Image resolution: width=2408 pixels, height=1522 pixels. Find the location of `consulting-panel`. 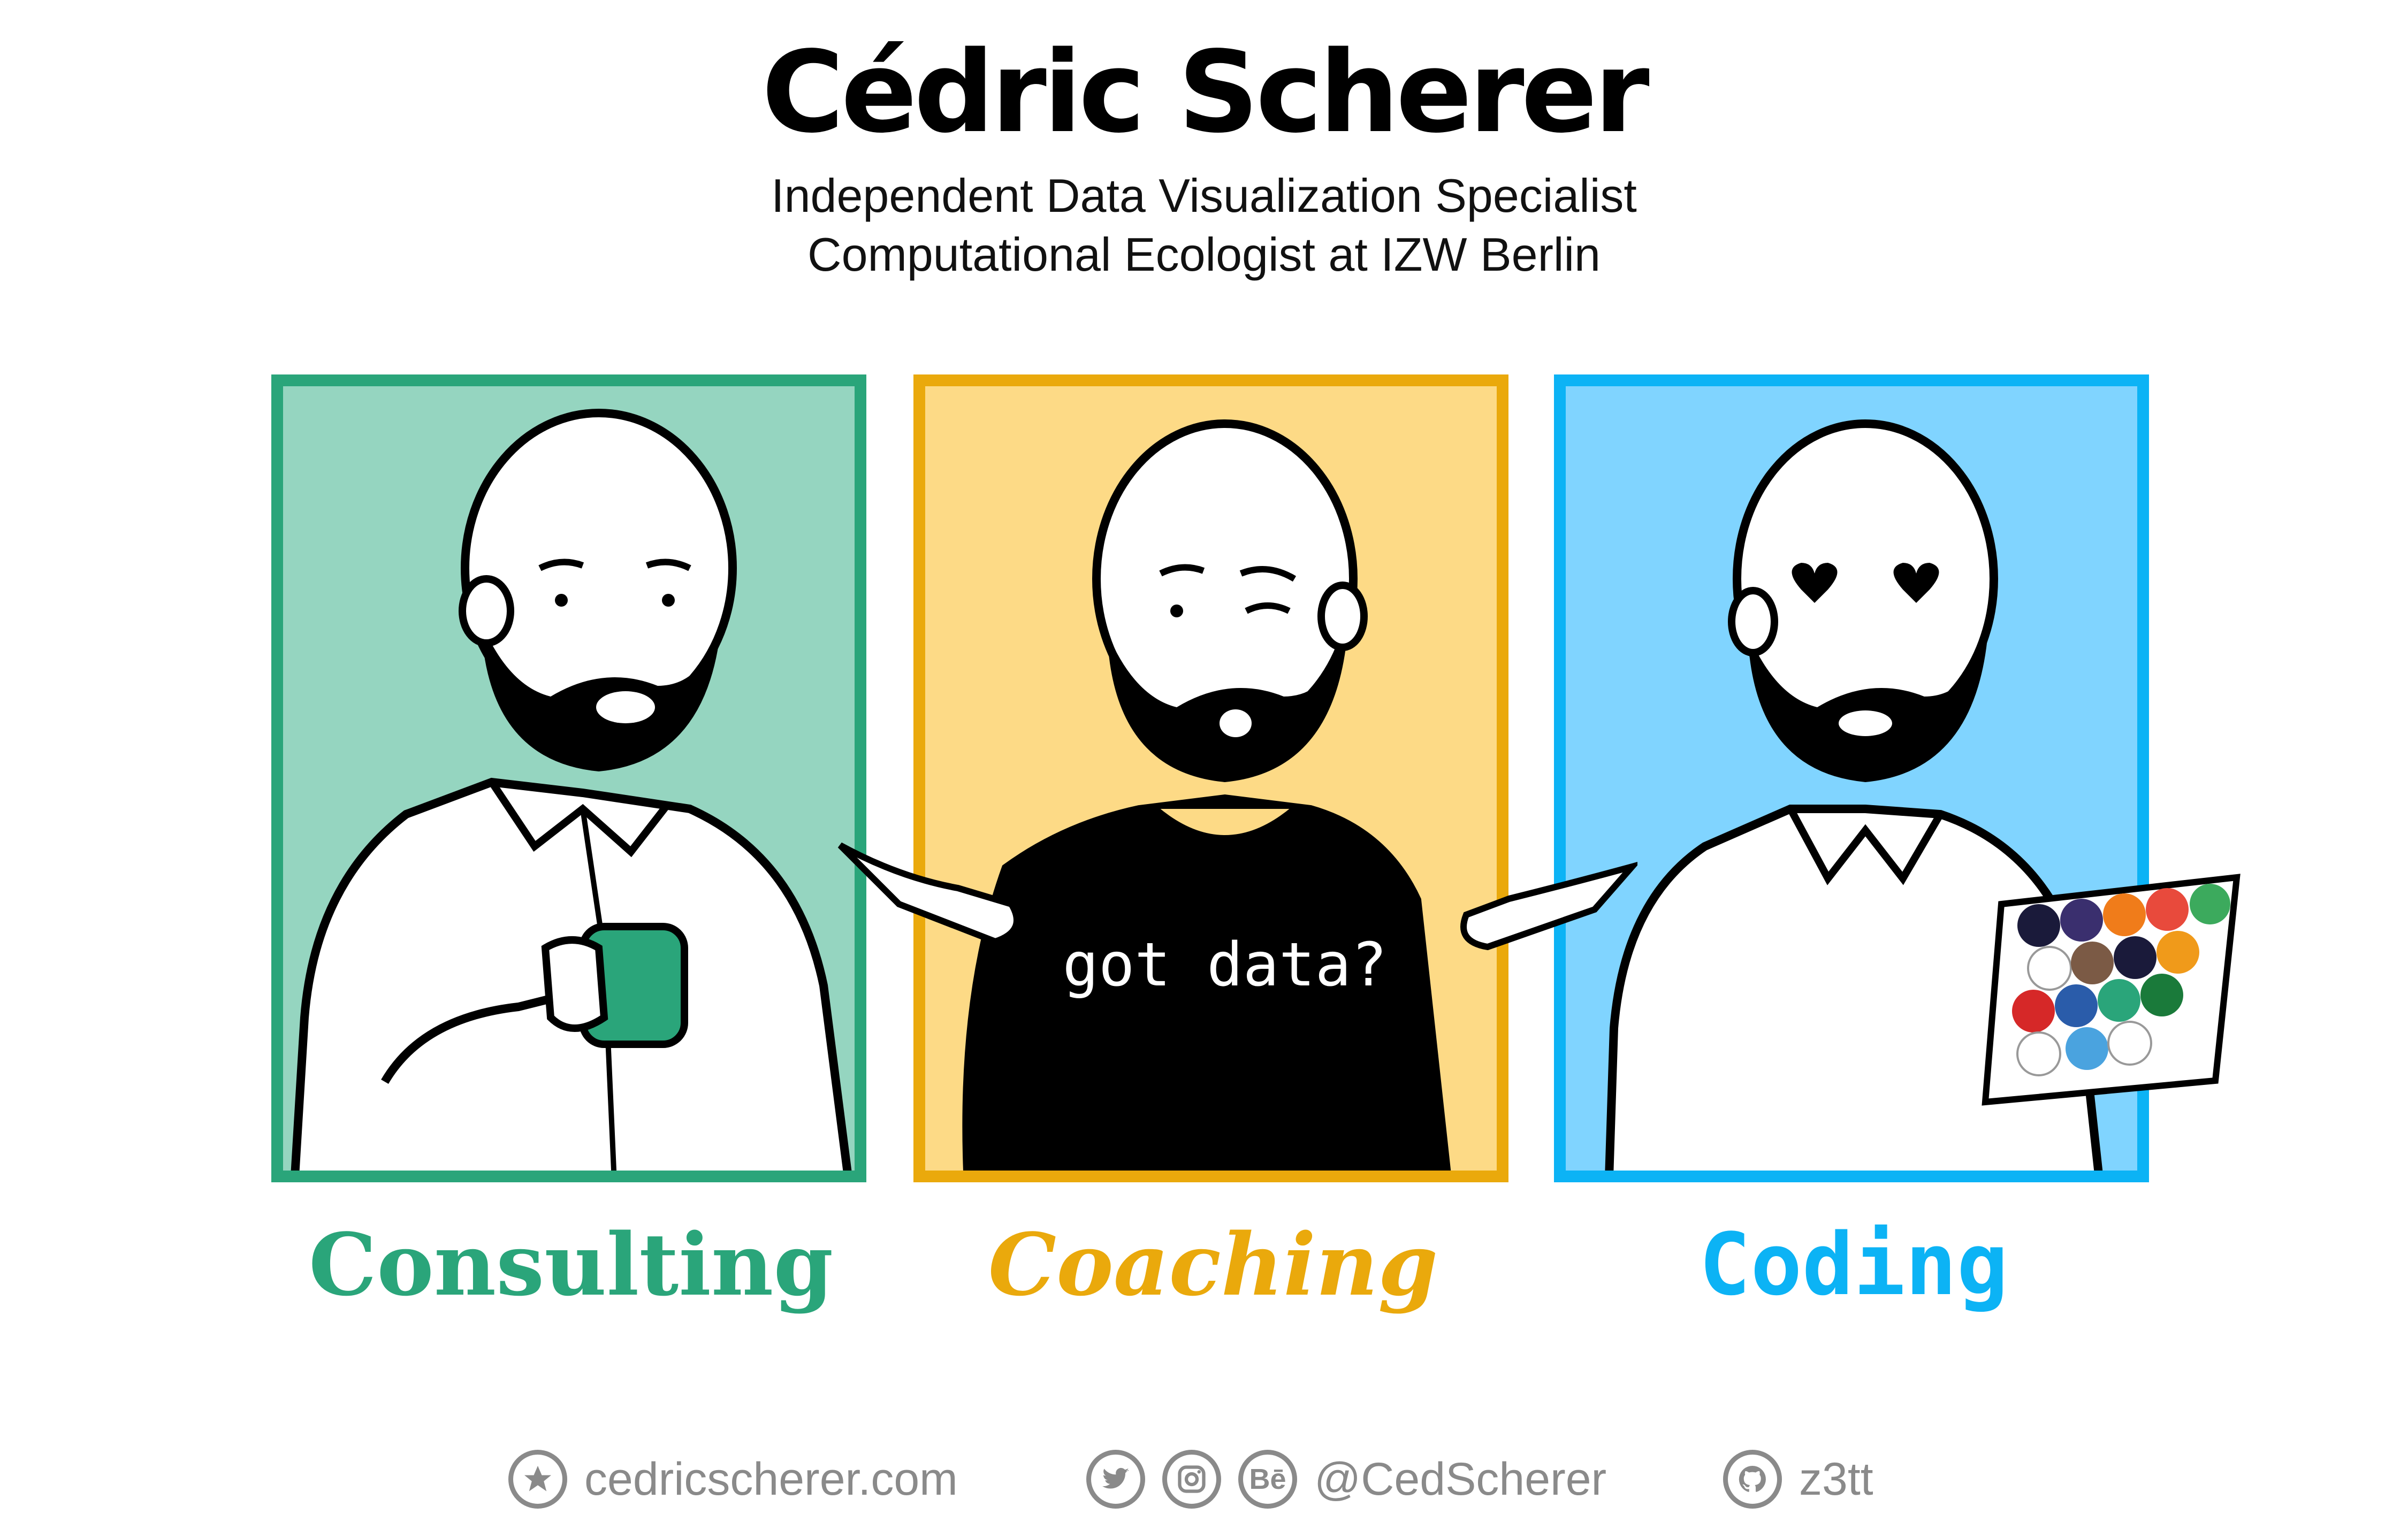

consulting-panel is located at coordinates (568, 778).